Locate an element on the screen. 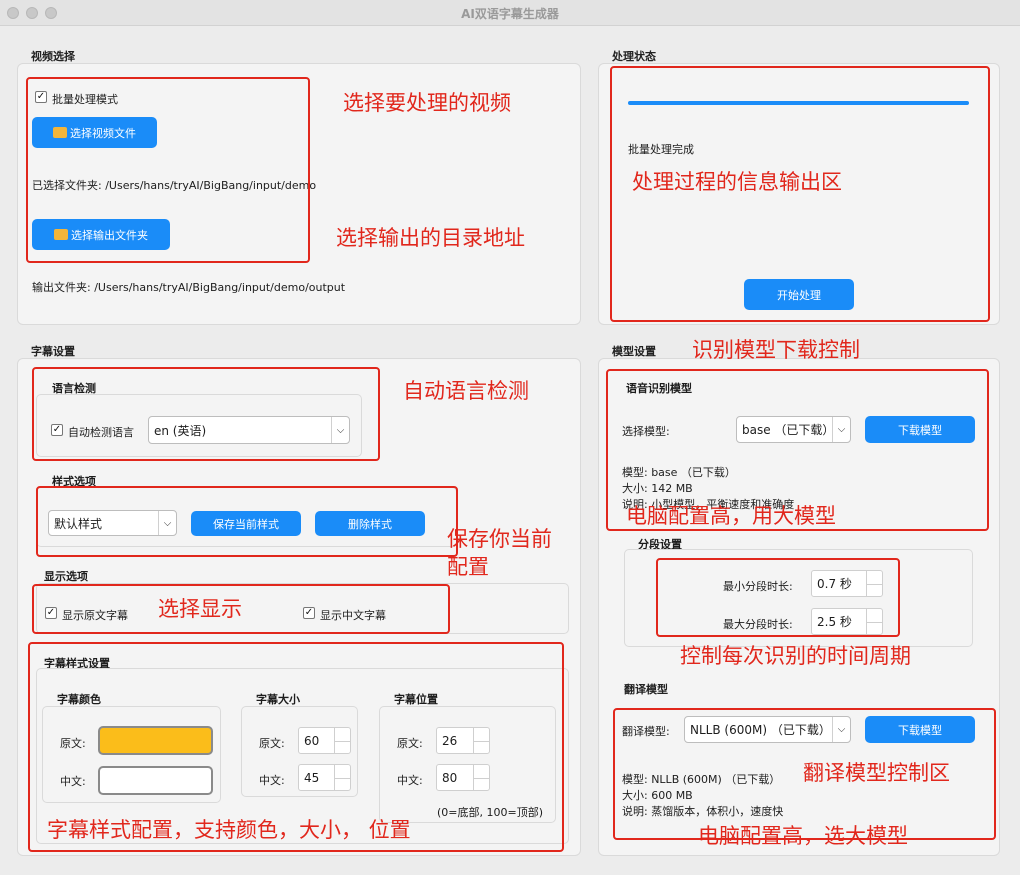 The image size is (1020, 875). title-bar: AI双语字幕生成器 is located at coordinates (510, 13).